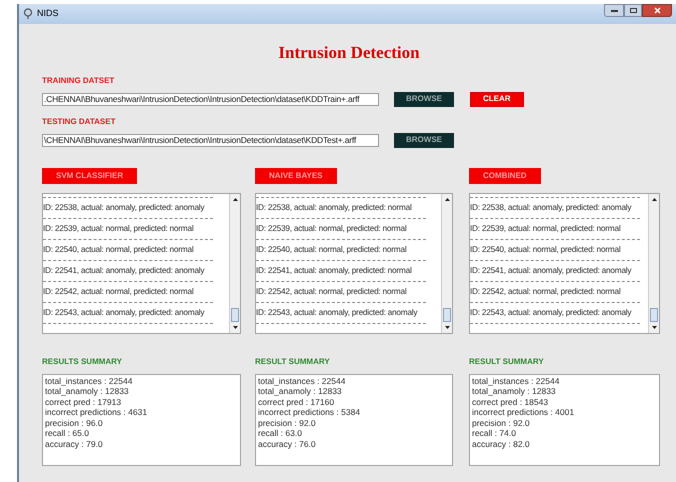  I want to click on section-label: TESTING DATASET, so click(79, 122).